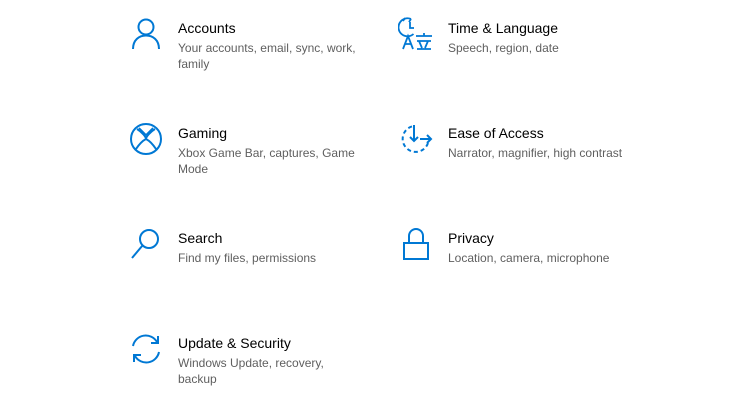  What do you see at coordinates (251, 371) in the screenshot?
I see `tile-description: Windows Update, recovery, backup` at bounding box center [251, 371].